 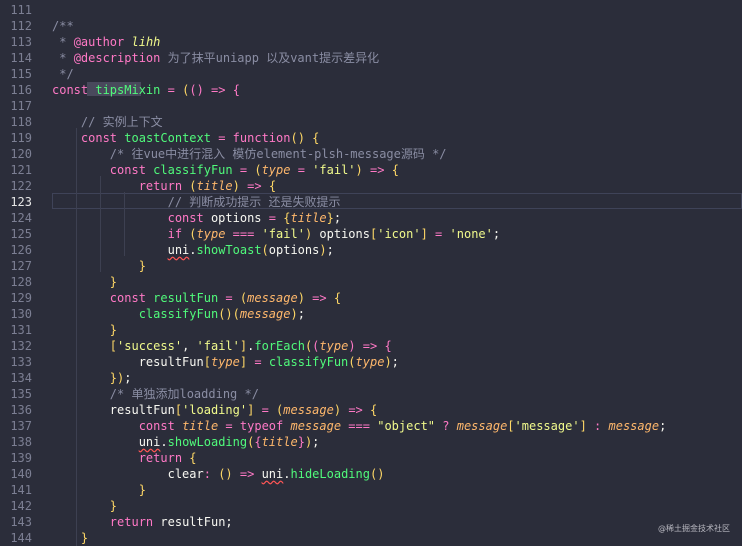 What do you see at coordinates (21, 138) in the screenshot?
I see `line-number: 119` at bounding box center [21, 138].